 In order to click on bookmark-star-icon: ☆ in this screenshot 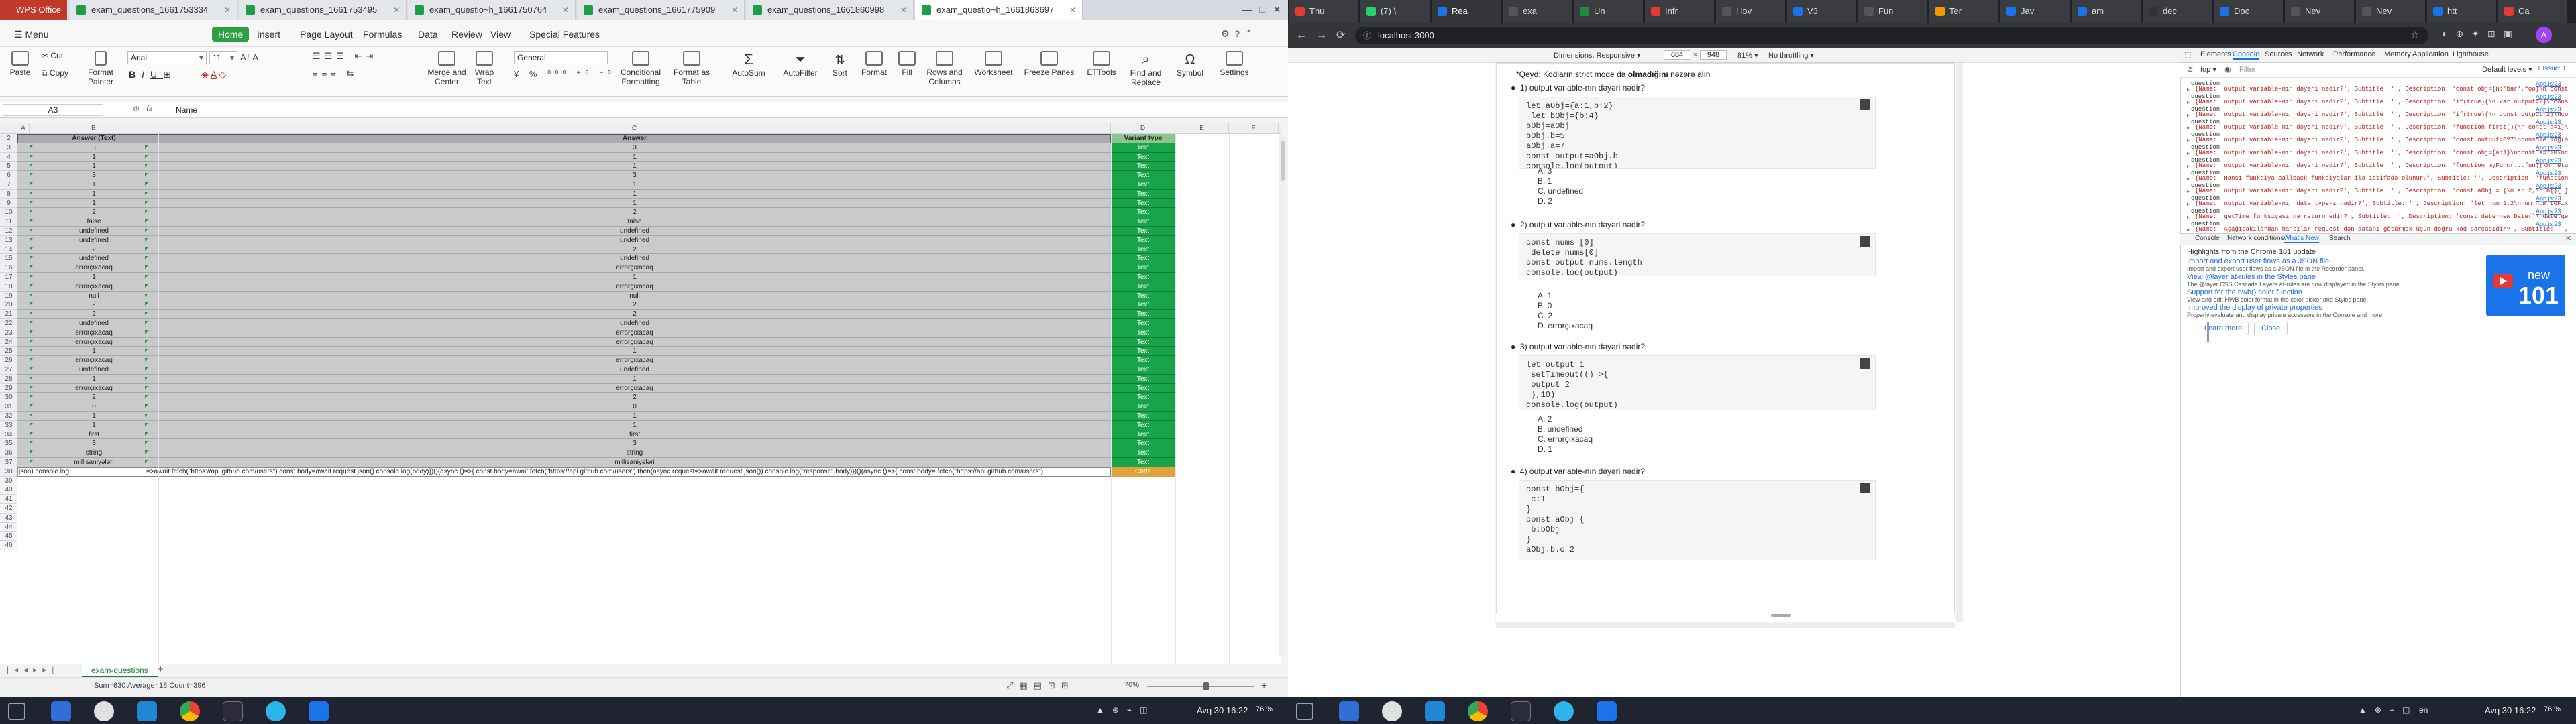, I will do `click(2414, 34)`.